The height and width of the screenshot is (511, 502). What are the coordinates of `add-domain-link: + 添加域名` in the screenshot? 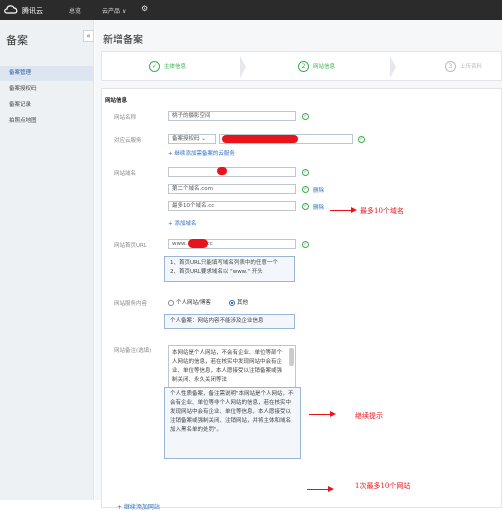 It's located at (182, 223).